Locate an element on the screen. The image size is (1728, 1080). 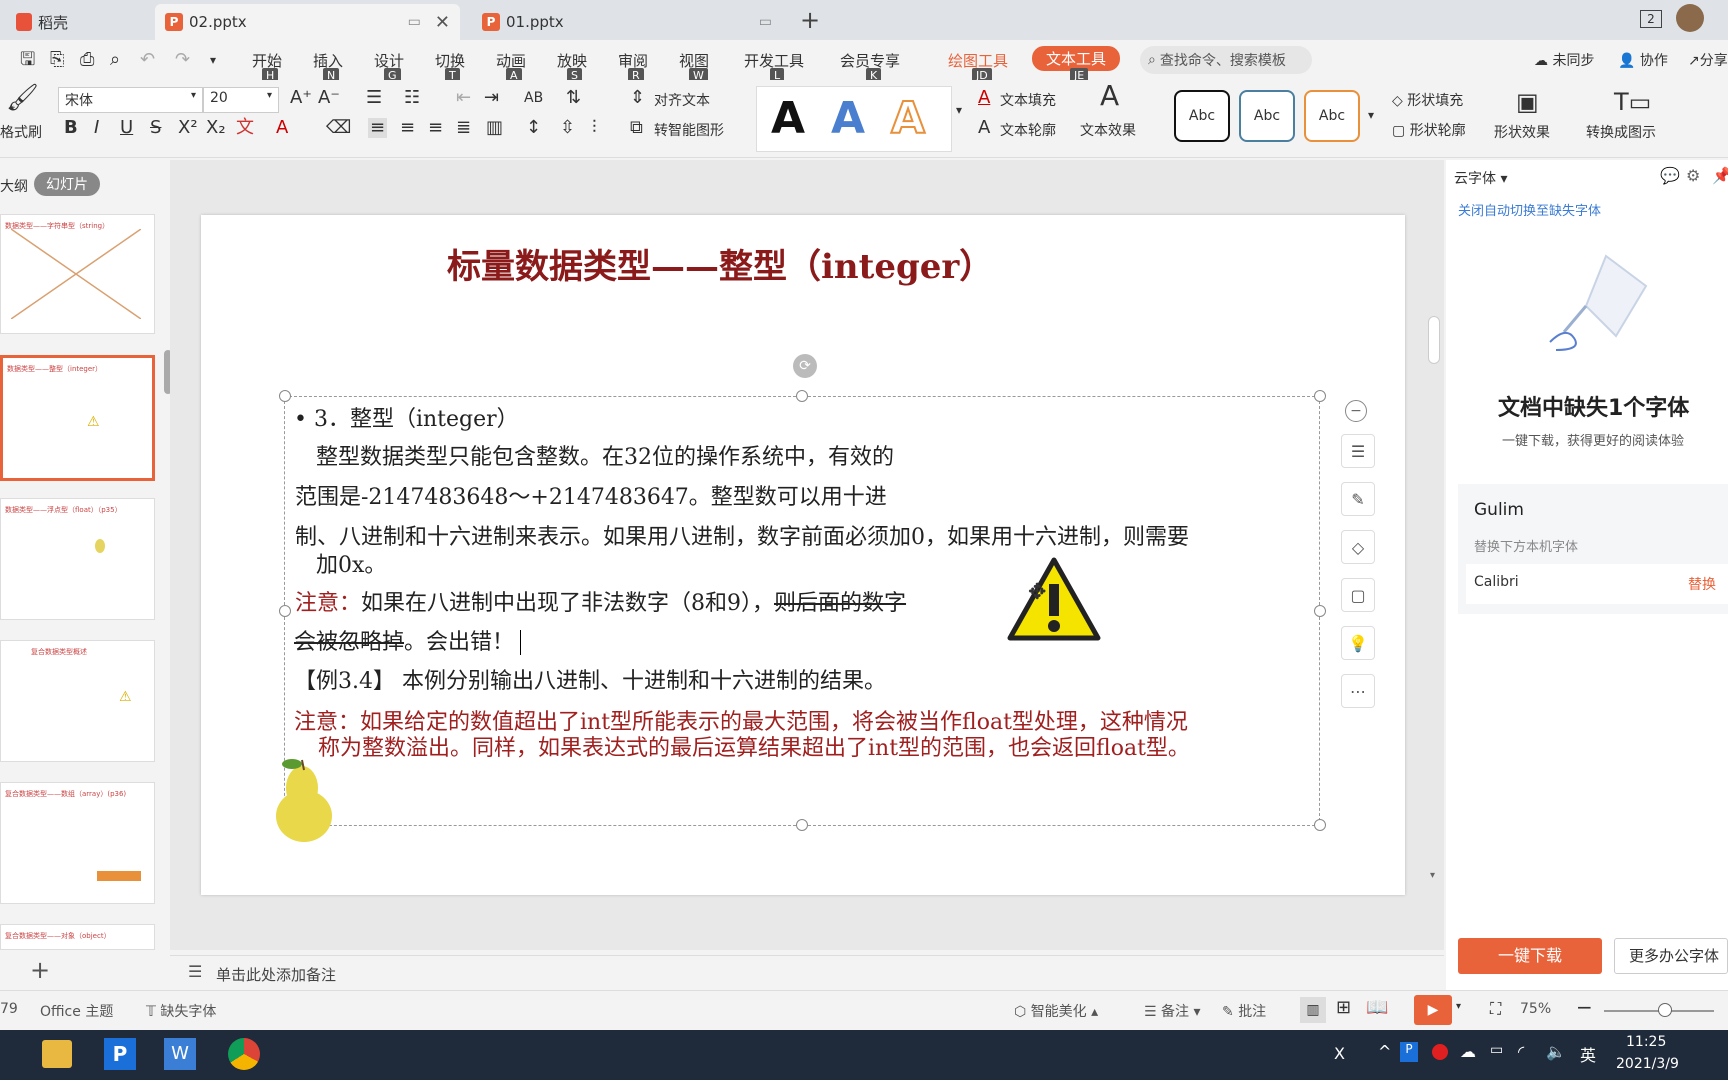
export-icon: ⎘ is located at coordinates (57, 60).